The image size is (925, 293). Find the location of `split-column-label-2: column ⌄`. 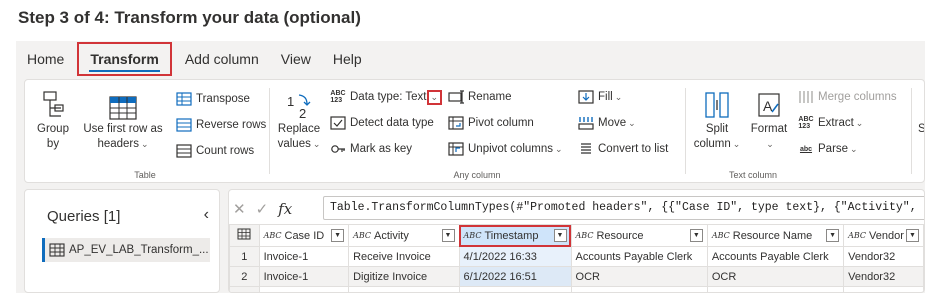

split-column-label-2: column ⌄ is located at coordinates (717, 144).